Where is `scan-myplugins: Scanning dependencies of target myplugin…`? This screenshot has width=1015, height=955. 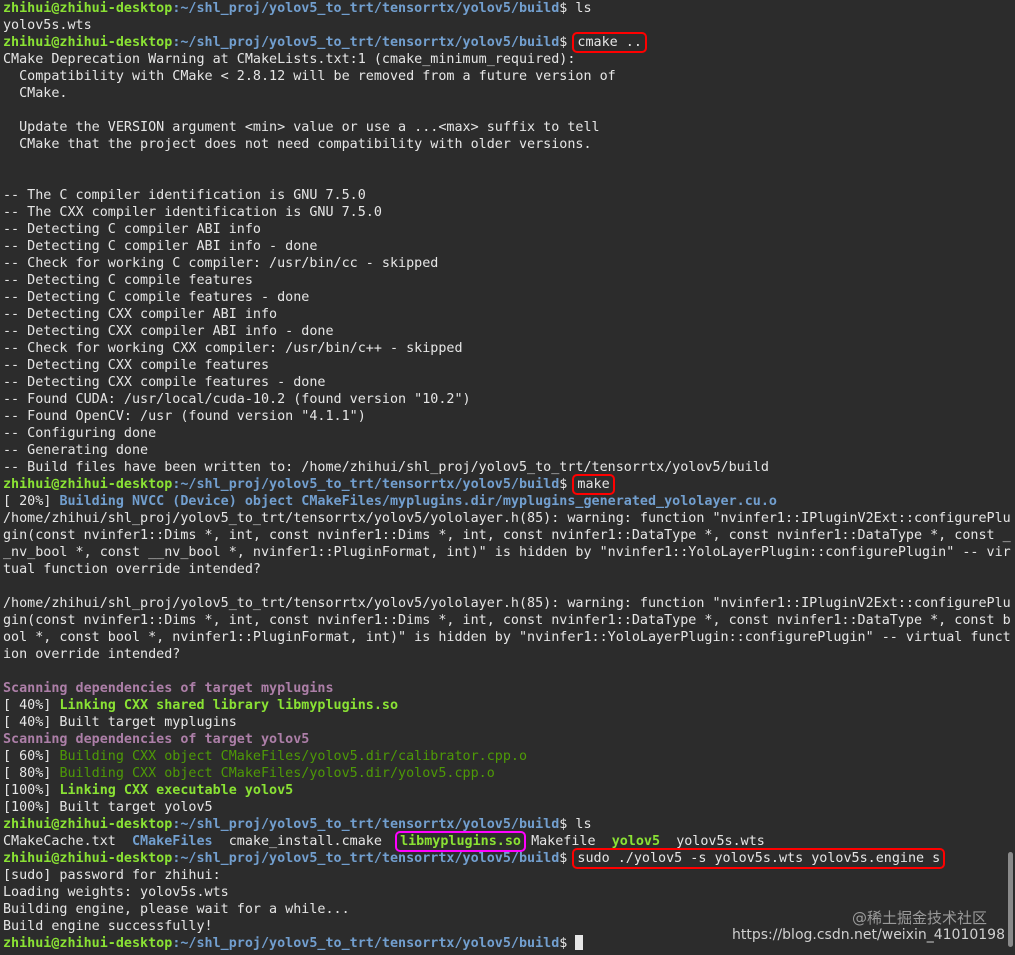
scan-myplugins: Scanning dependencies of target myplugin… is located at coordinates (168, 688).